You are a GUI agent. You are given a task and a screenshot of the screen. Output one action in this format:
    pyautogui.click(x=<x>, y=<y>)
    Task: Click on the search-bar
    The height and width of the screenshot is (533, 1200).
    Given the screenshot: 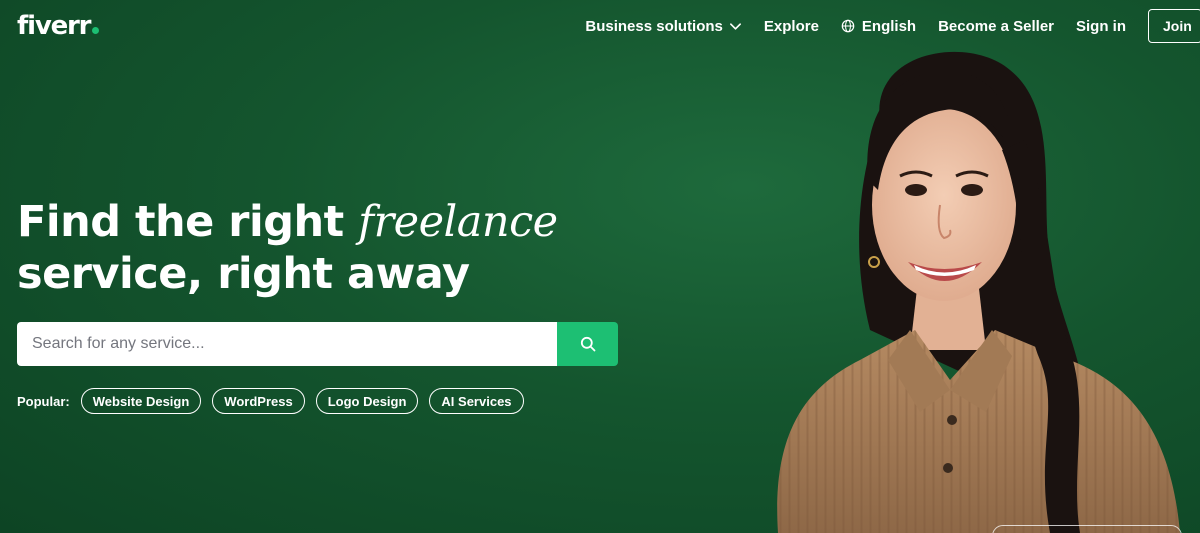 What is the action you would take?
    pyautogui.click(x=317, y=344)
    